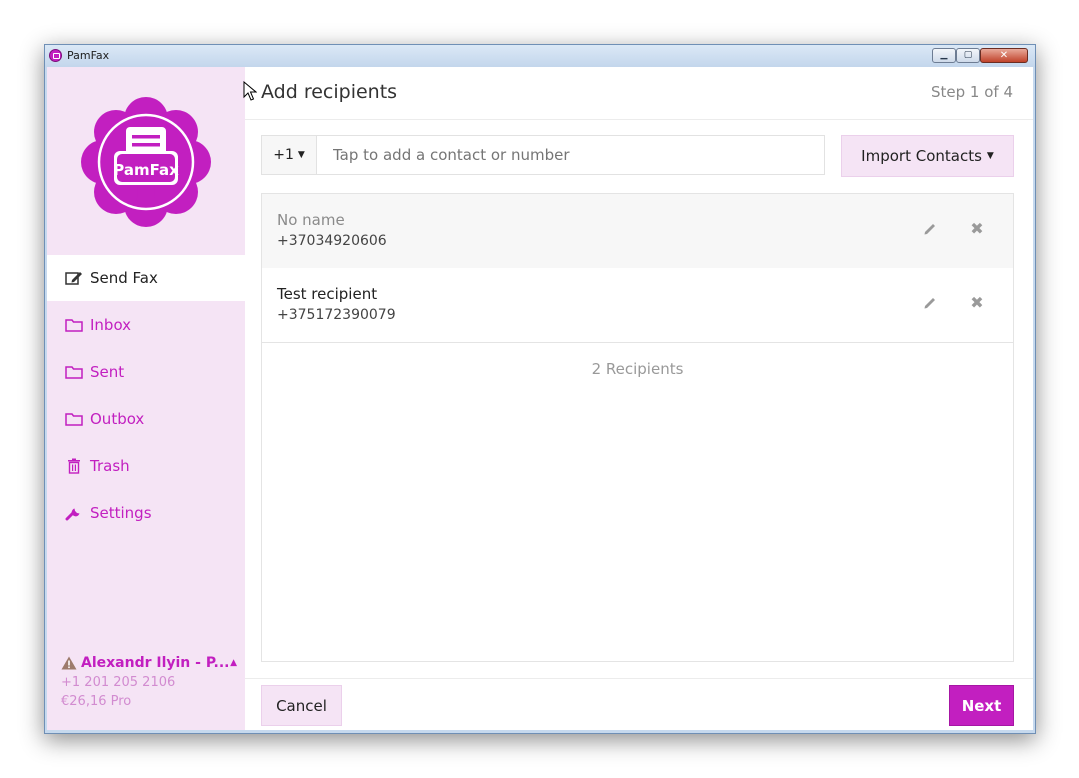 The width and height of the screenshot is (1079, 778). What do you see at coordinates (283, 155) in the screenshot?
I see `country-code-label: +1` at bounding box center [283, 155].